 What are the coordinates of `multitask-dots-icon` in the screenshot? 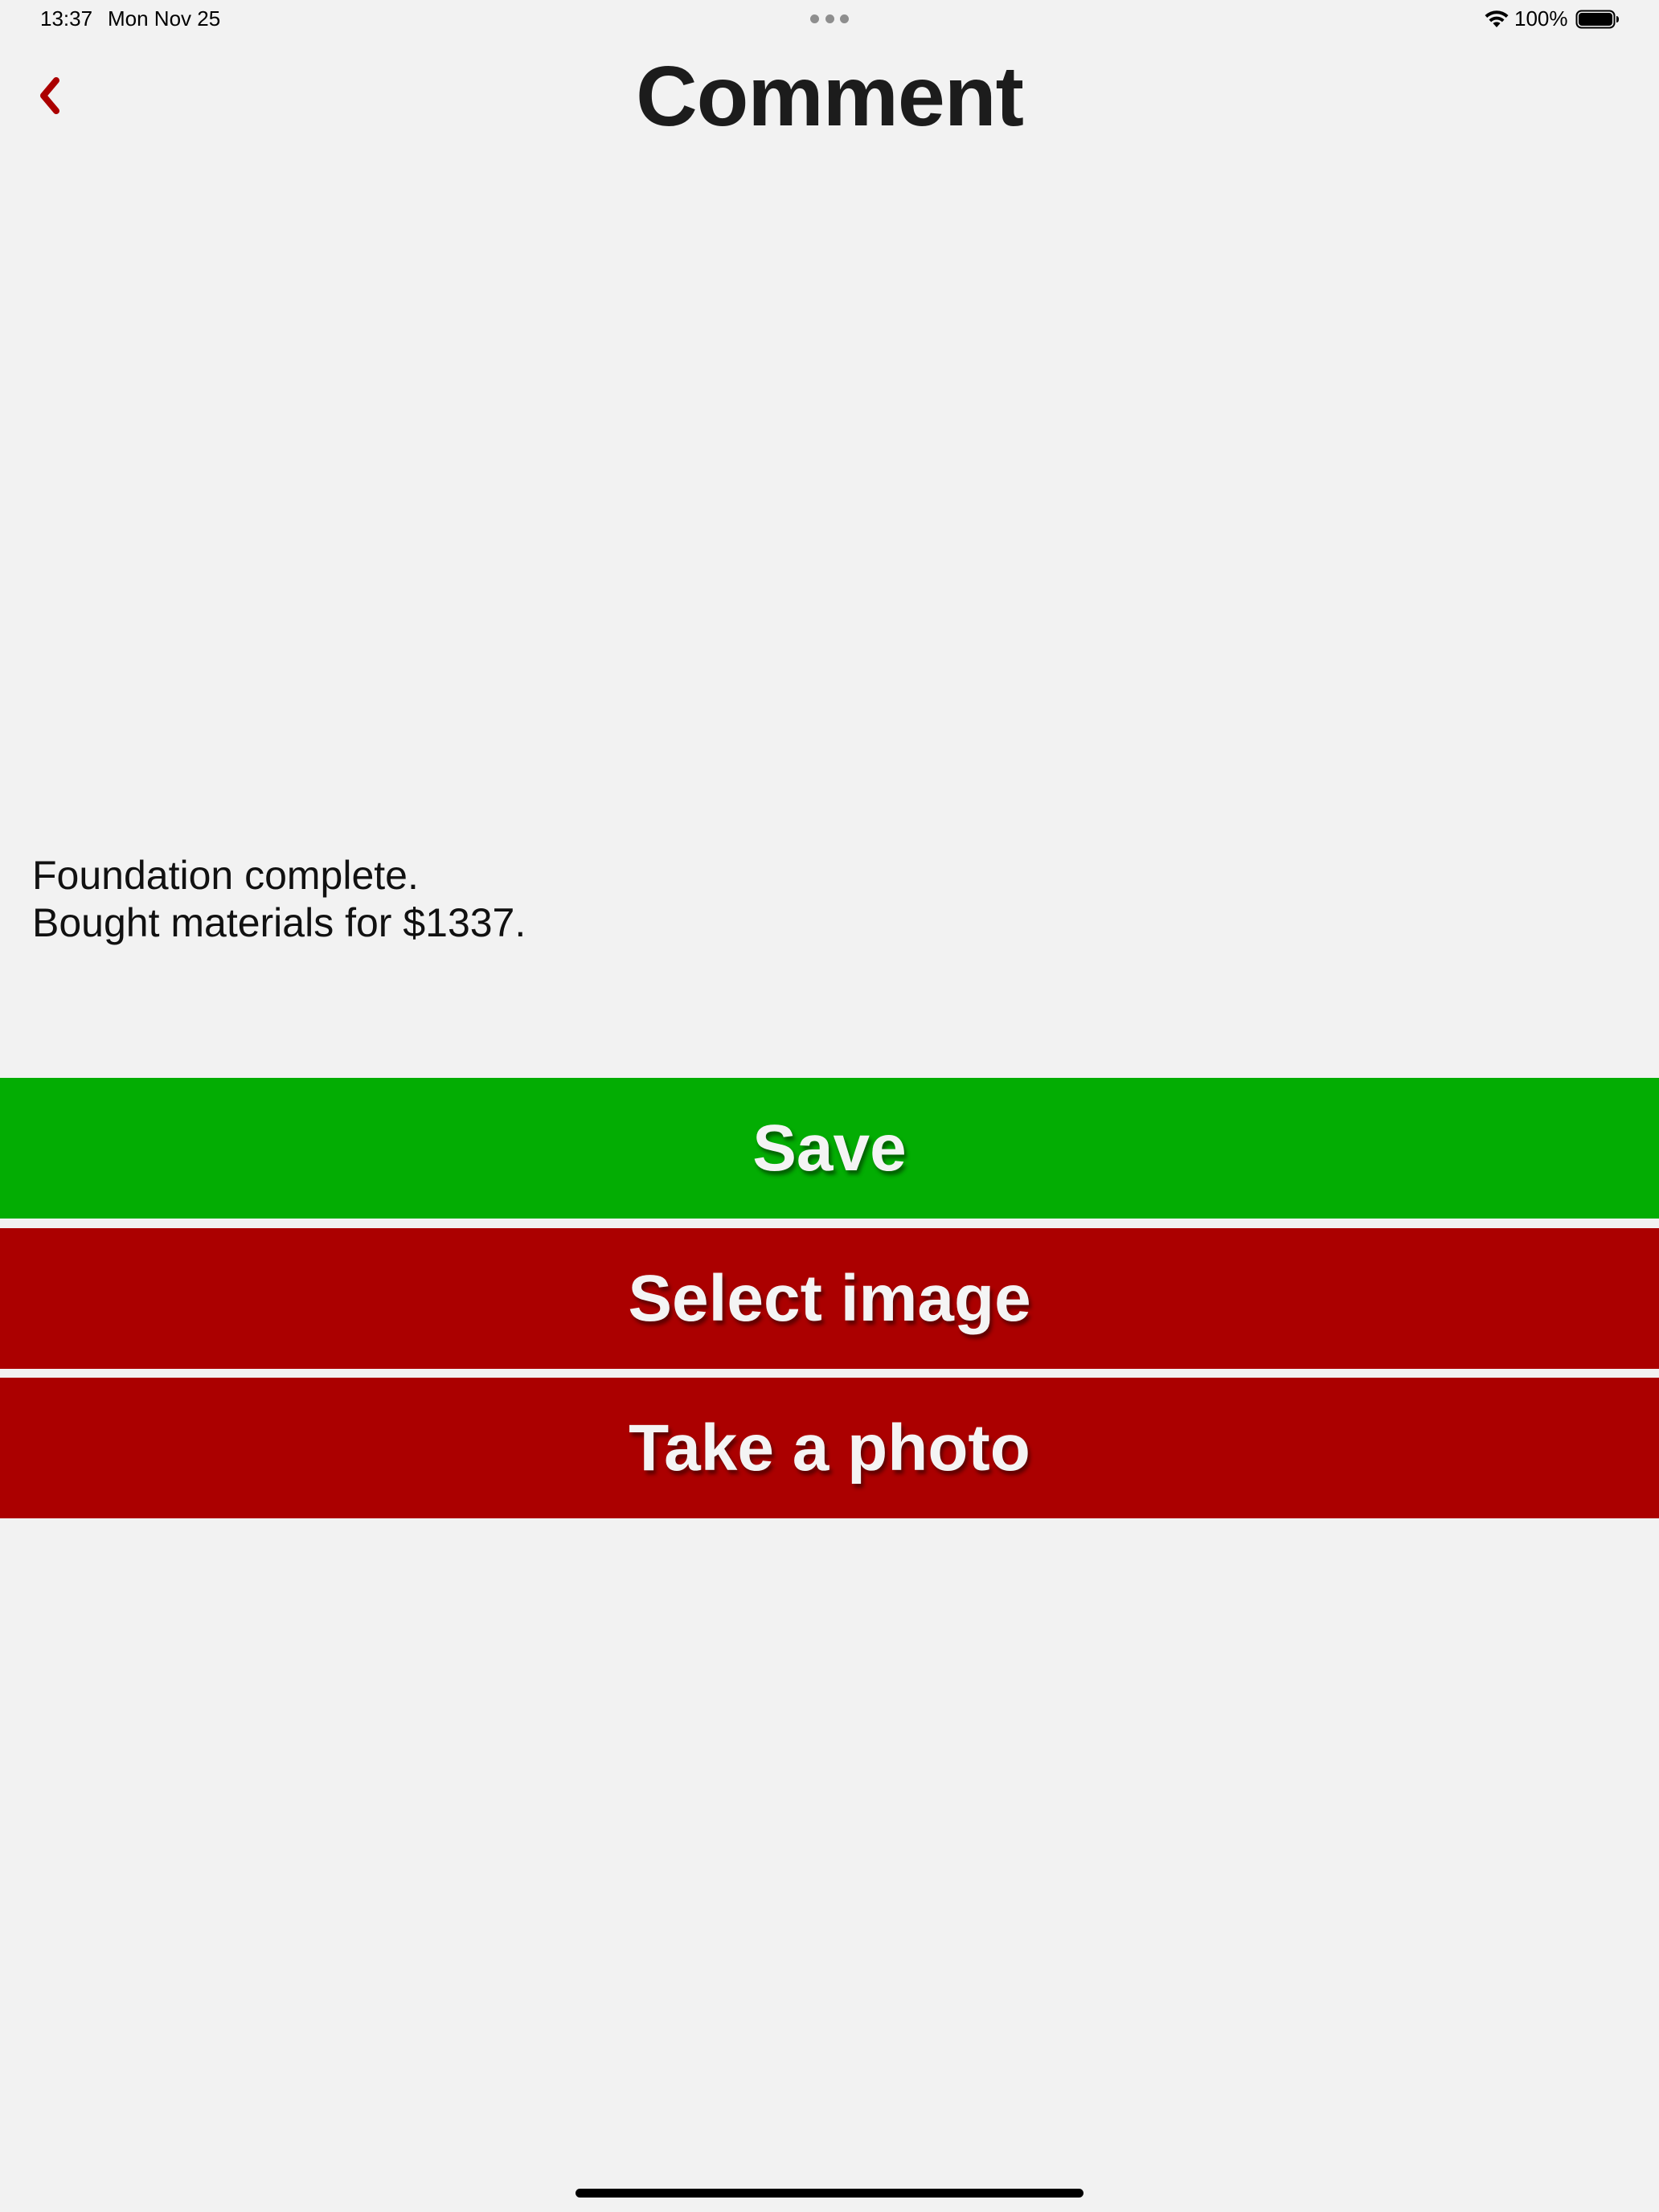 It's located at (829, 19).